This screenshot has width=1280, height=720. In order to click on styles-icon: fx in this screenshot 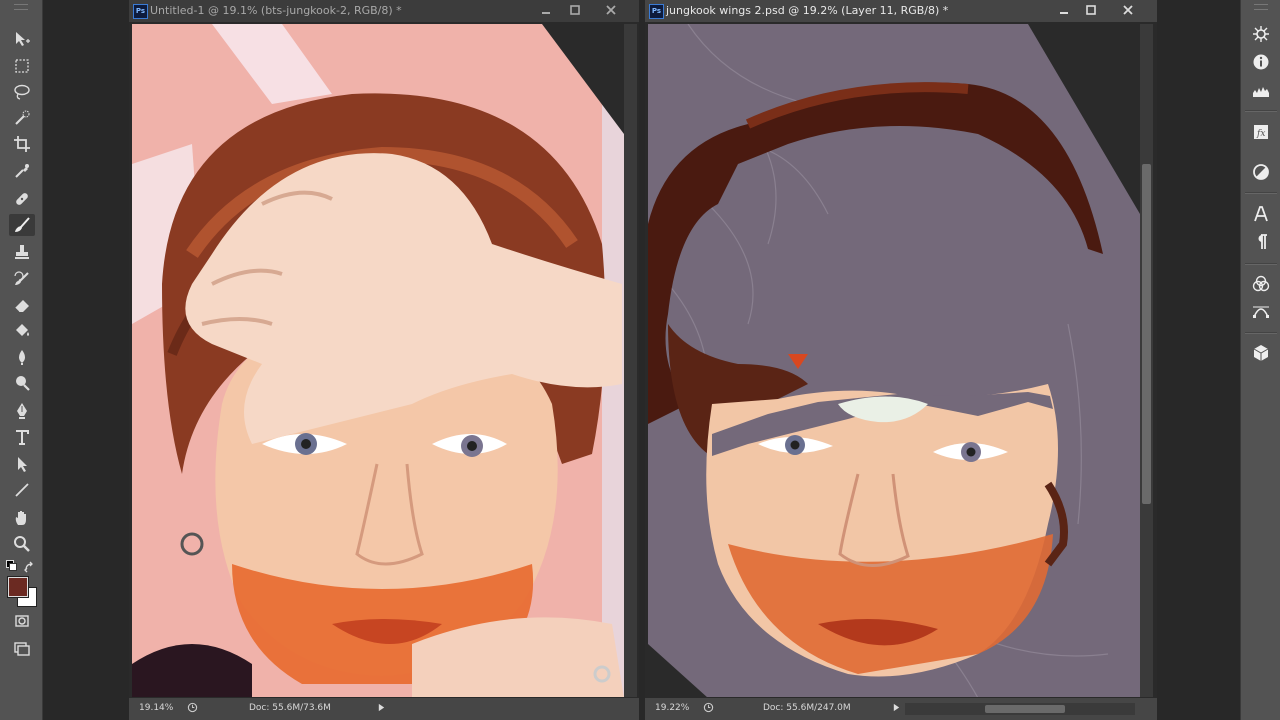, I will do `click(1261, 132)`.